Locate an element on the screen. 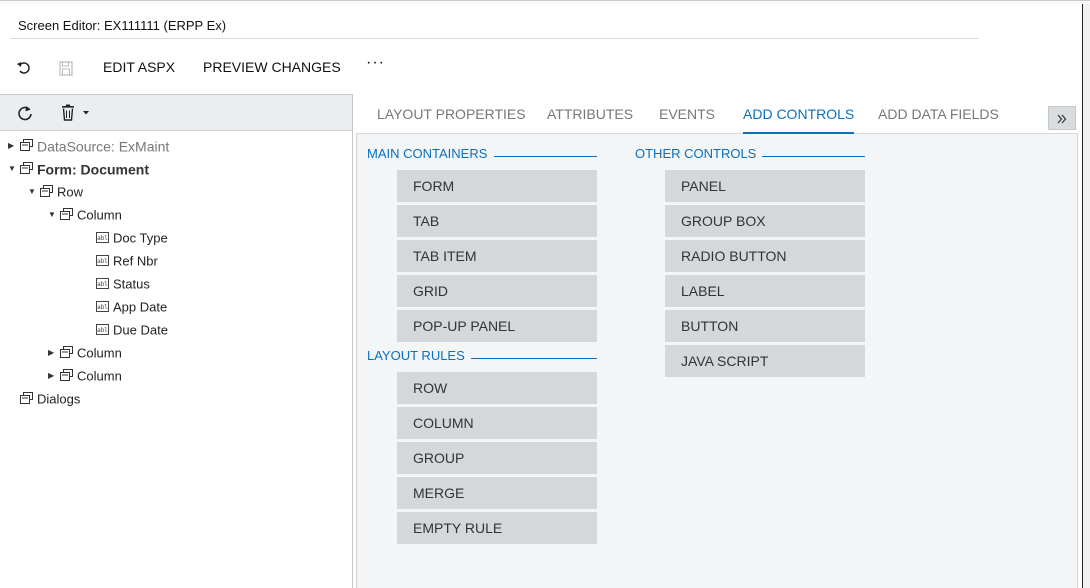 The height and width of the screenshot is (588, 1090). delete-button is located at coordinates (76, 113).